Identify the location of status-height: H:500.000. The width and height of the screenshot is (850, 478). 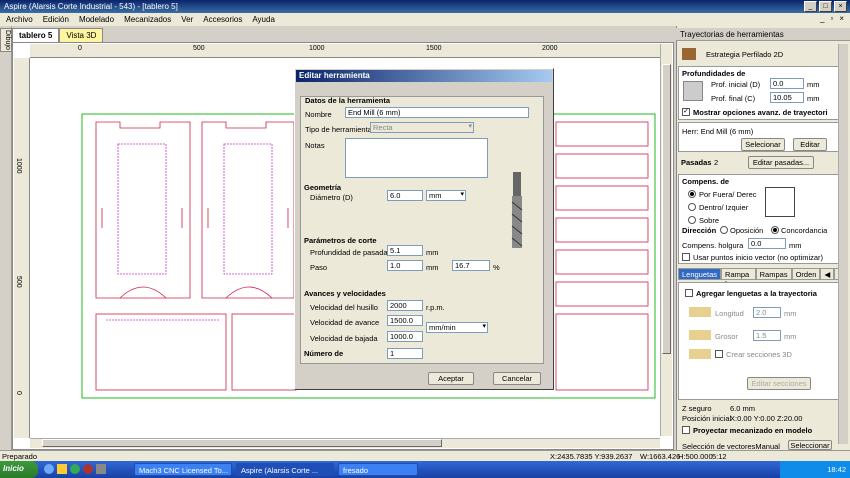
(695, 456).